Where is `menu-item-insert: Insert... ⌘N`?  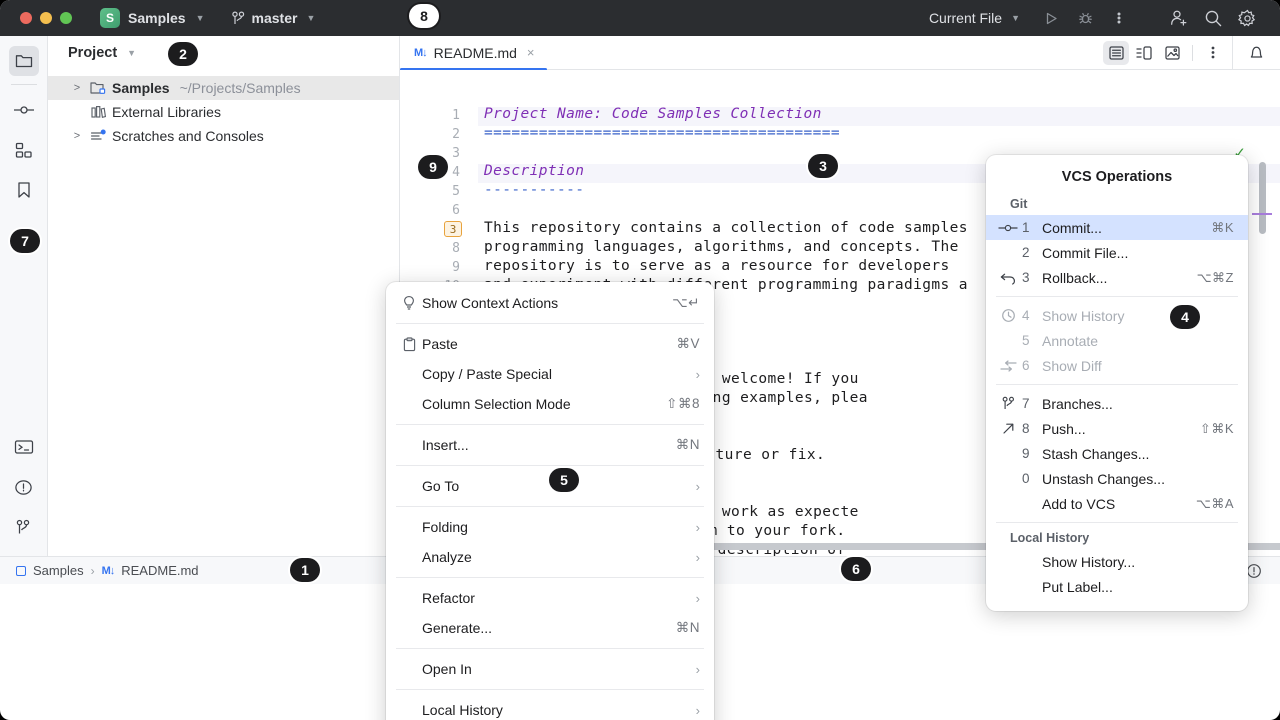 menu-item-insert: Insert... ⌘N is located at coordinates (550, 445).